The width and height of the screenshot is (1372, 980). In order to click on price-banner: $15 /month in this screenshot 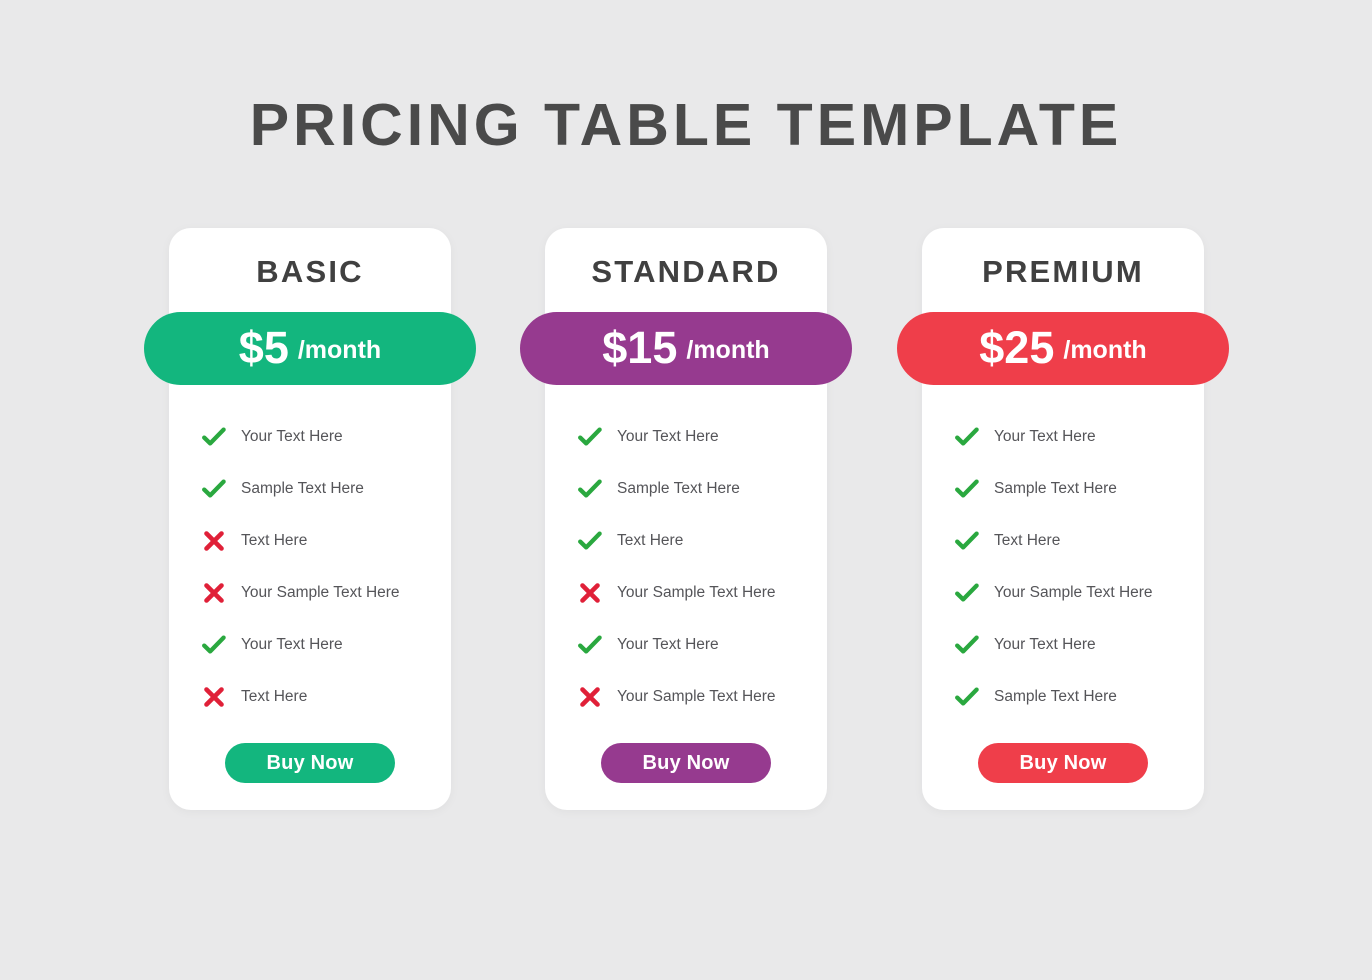, I will do `click(686, 348)`.